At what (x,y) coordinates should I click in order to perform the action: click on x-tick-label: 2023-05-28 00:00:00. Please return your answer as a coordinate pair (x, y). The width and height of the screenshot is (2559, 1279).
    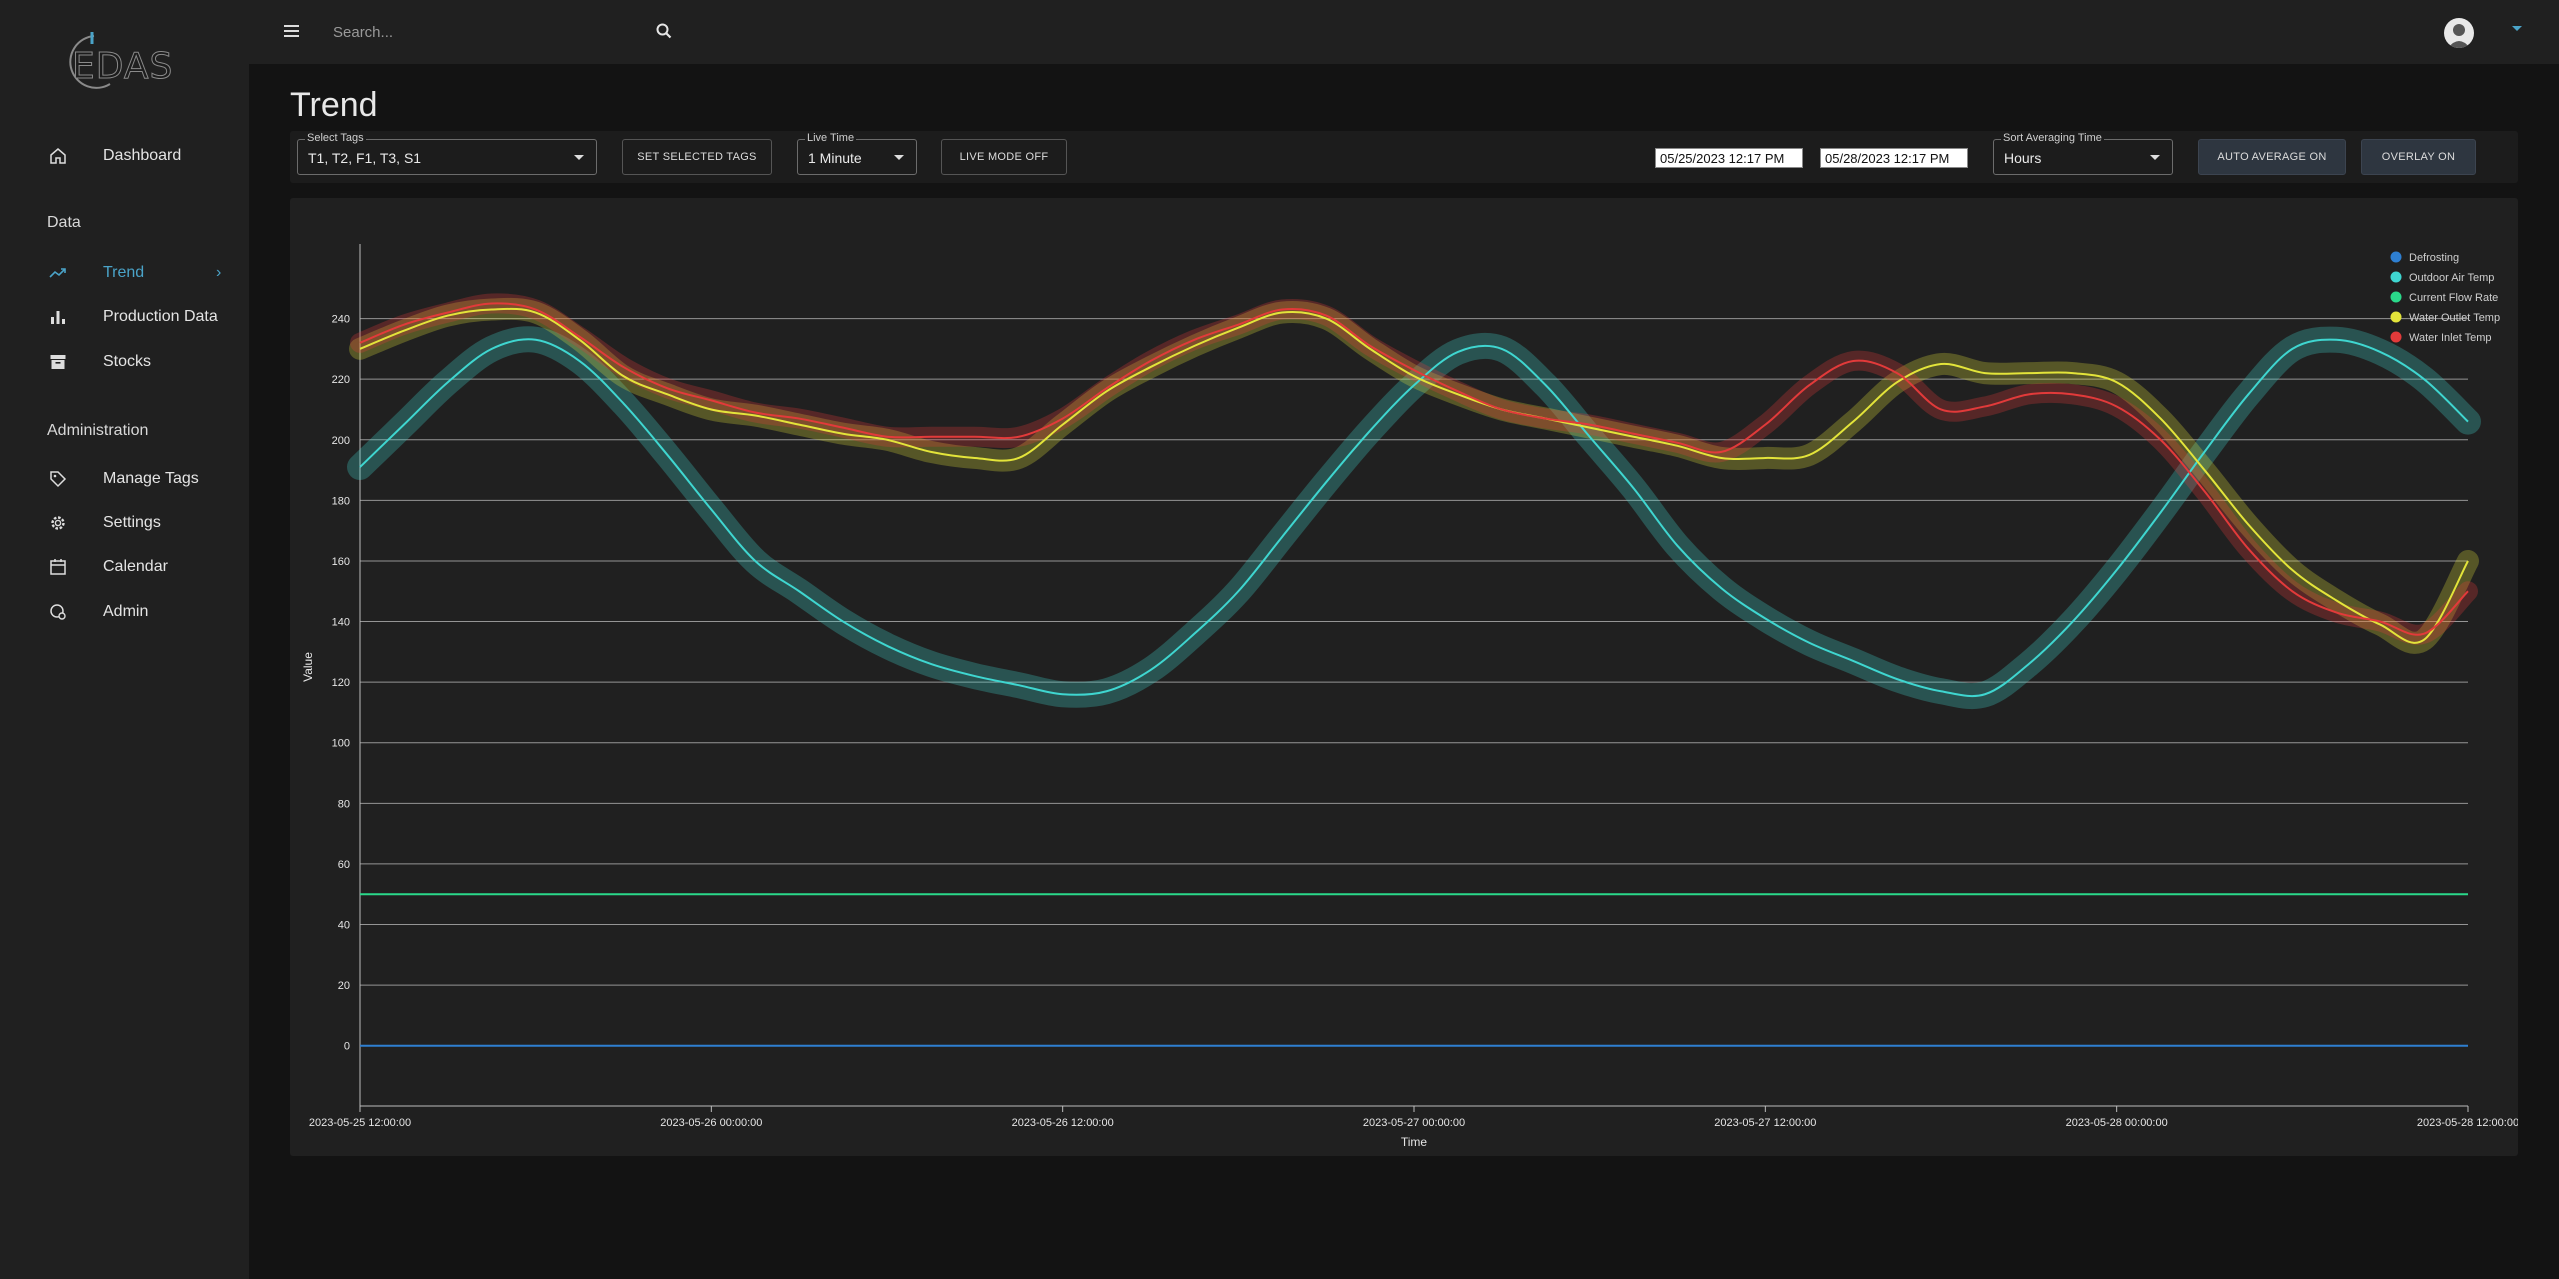
    Looking at the image, I should click on (2117, 1123).